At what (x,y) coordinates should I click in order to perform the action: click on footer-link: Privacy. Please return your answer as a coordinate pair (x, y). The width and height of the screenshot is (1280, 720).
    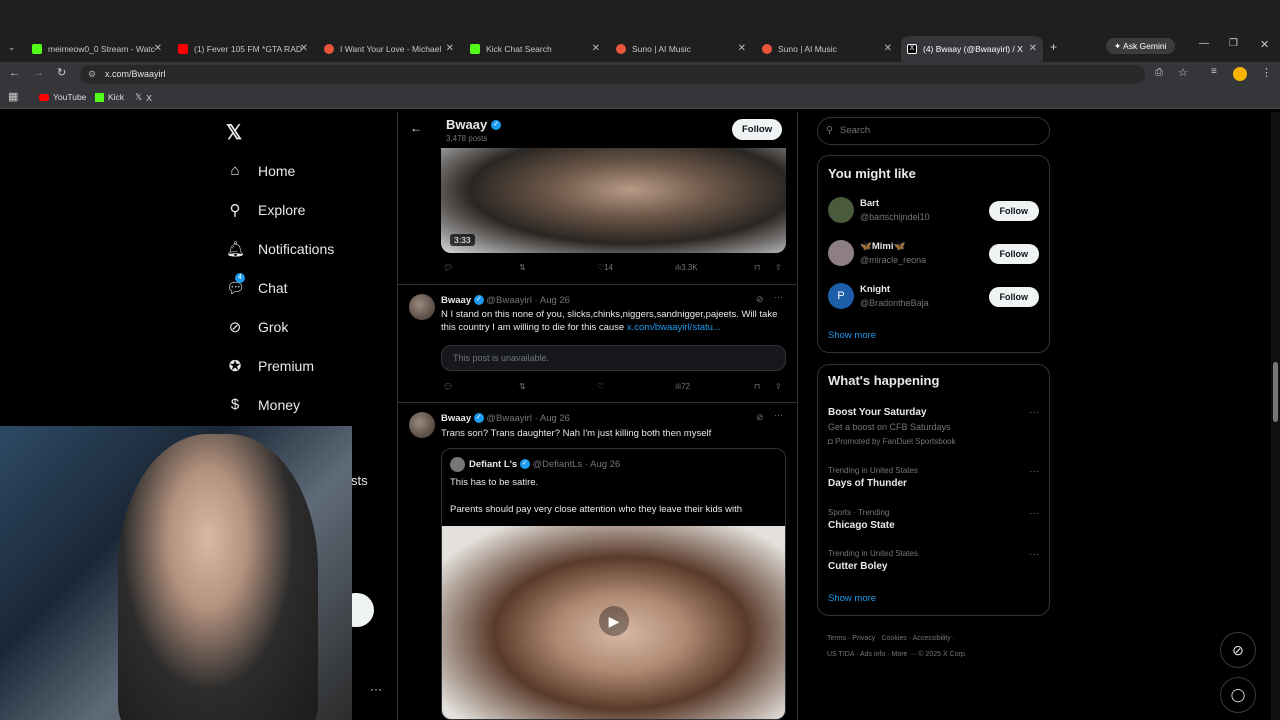
    Looking at the image, I should click on (863, 638).